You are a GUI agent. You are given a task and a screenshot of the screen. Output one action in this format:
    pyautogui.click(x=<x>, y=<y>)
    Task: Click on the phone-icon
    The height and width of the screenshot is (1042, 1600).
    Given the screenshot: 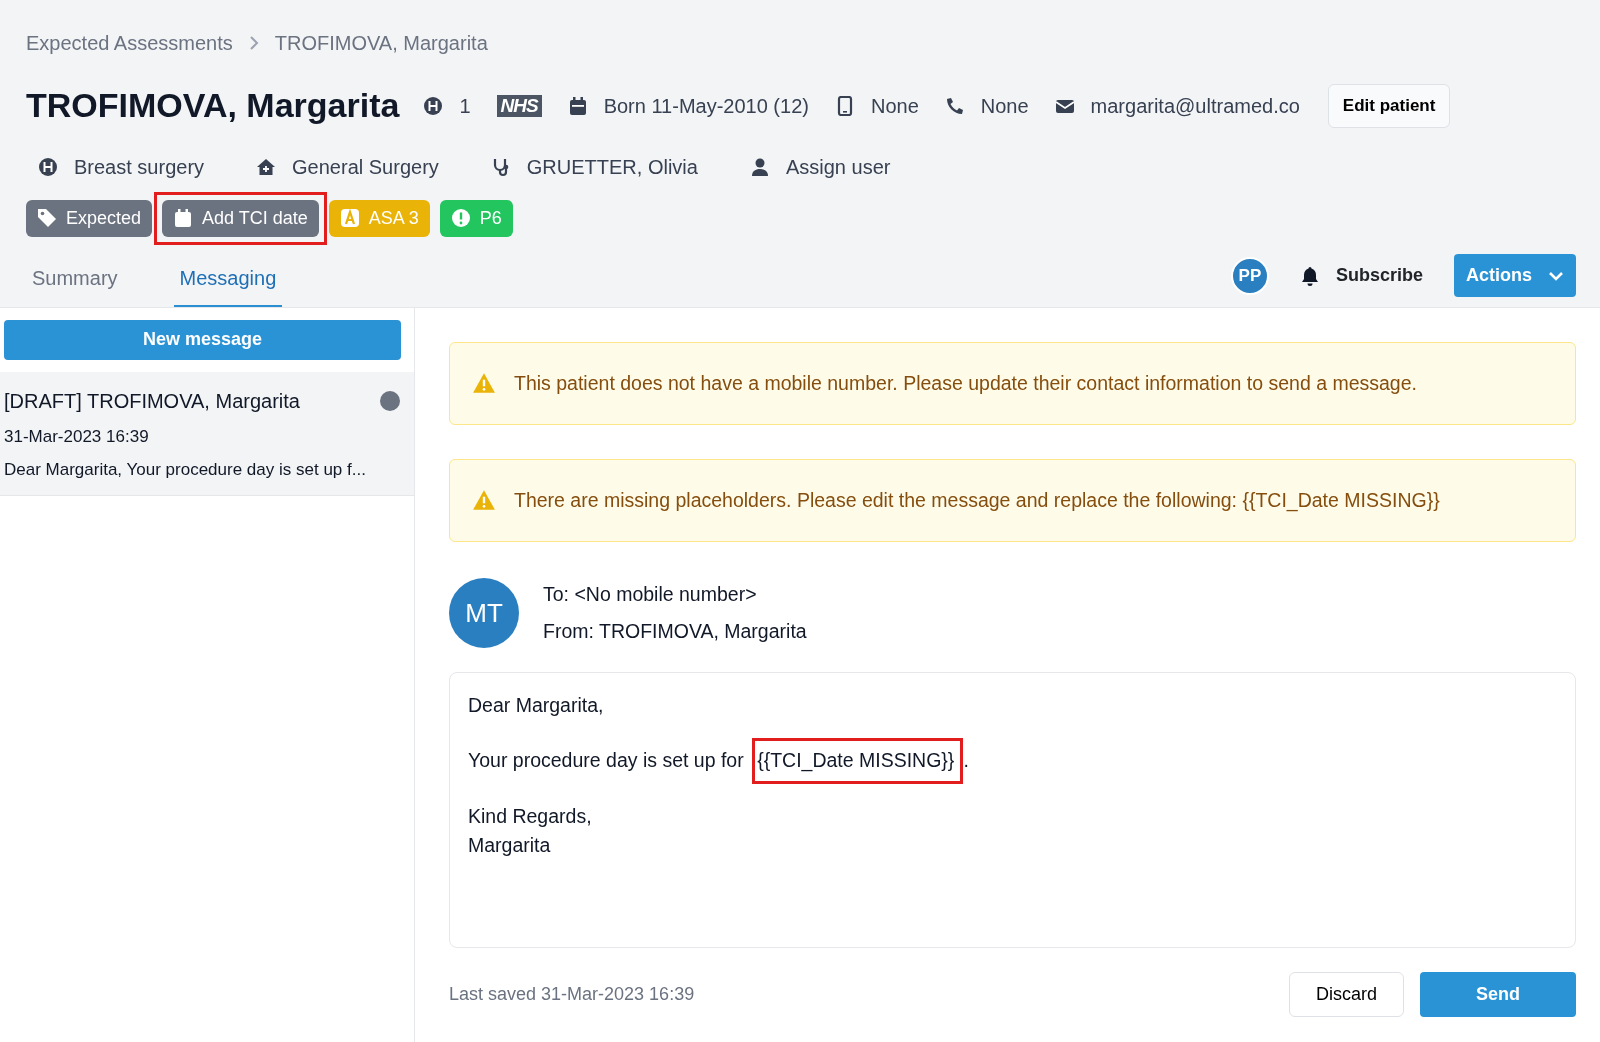 What is the action you would take?
    pyautogui.click(x=954, y=105)
    